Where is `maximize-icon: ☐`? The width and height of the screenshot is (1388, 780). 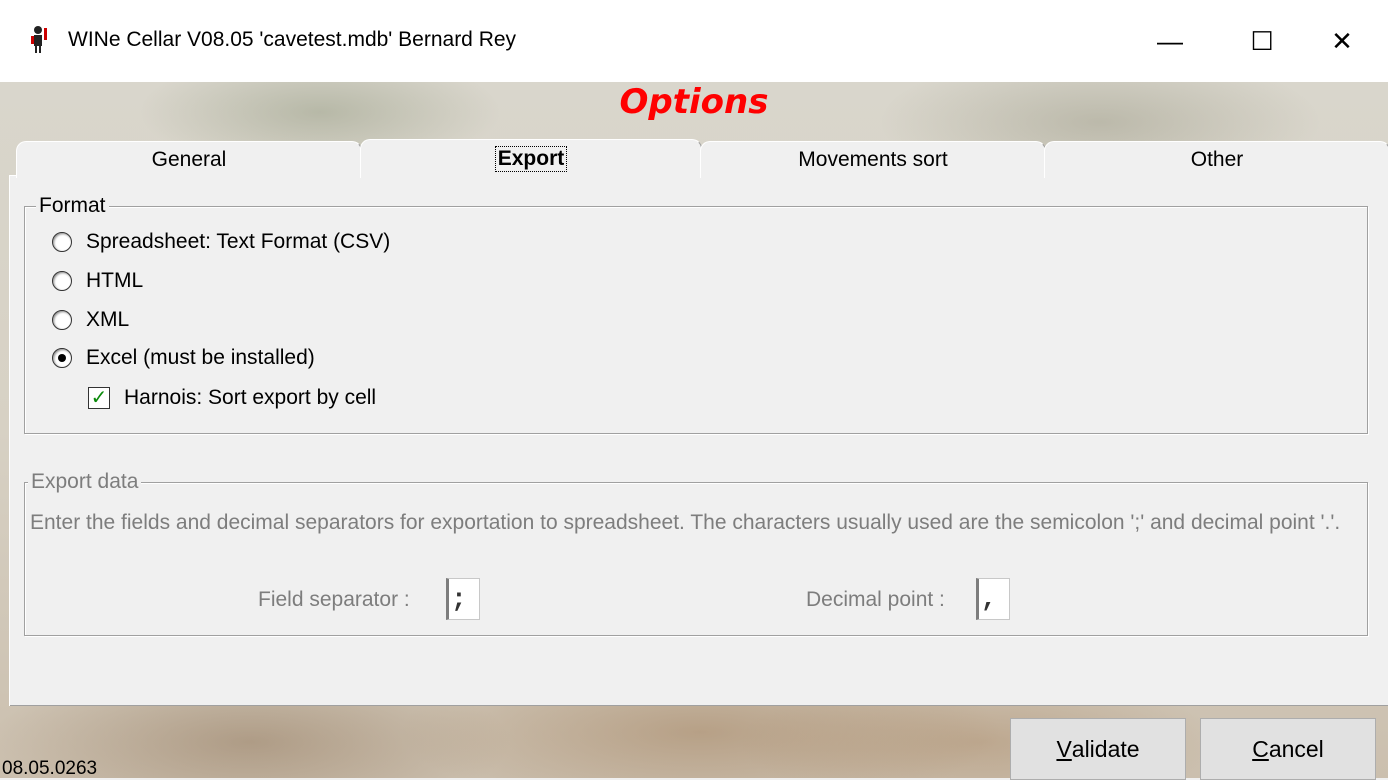 maximize-icon: ☐ is located at coordinates (1262, 40).